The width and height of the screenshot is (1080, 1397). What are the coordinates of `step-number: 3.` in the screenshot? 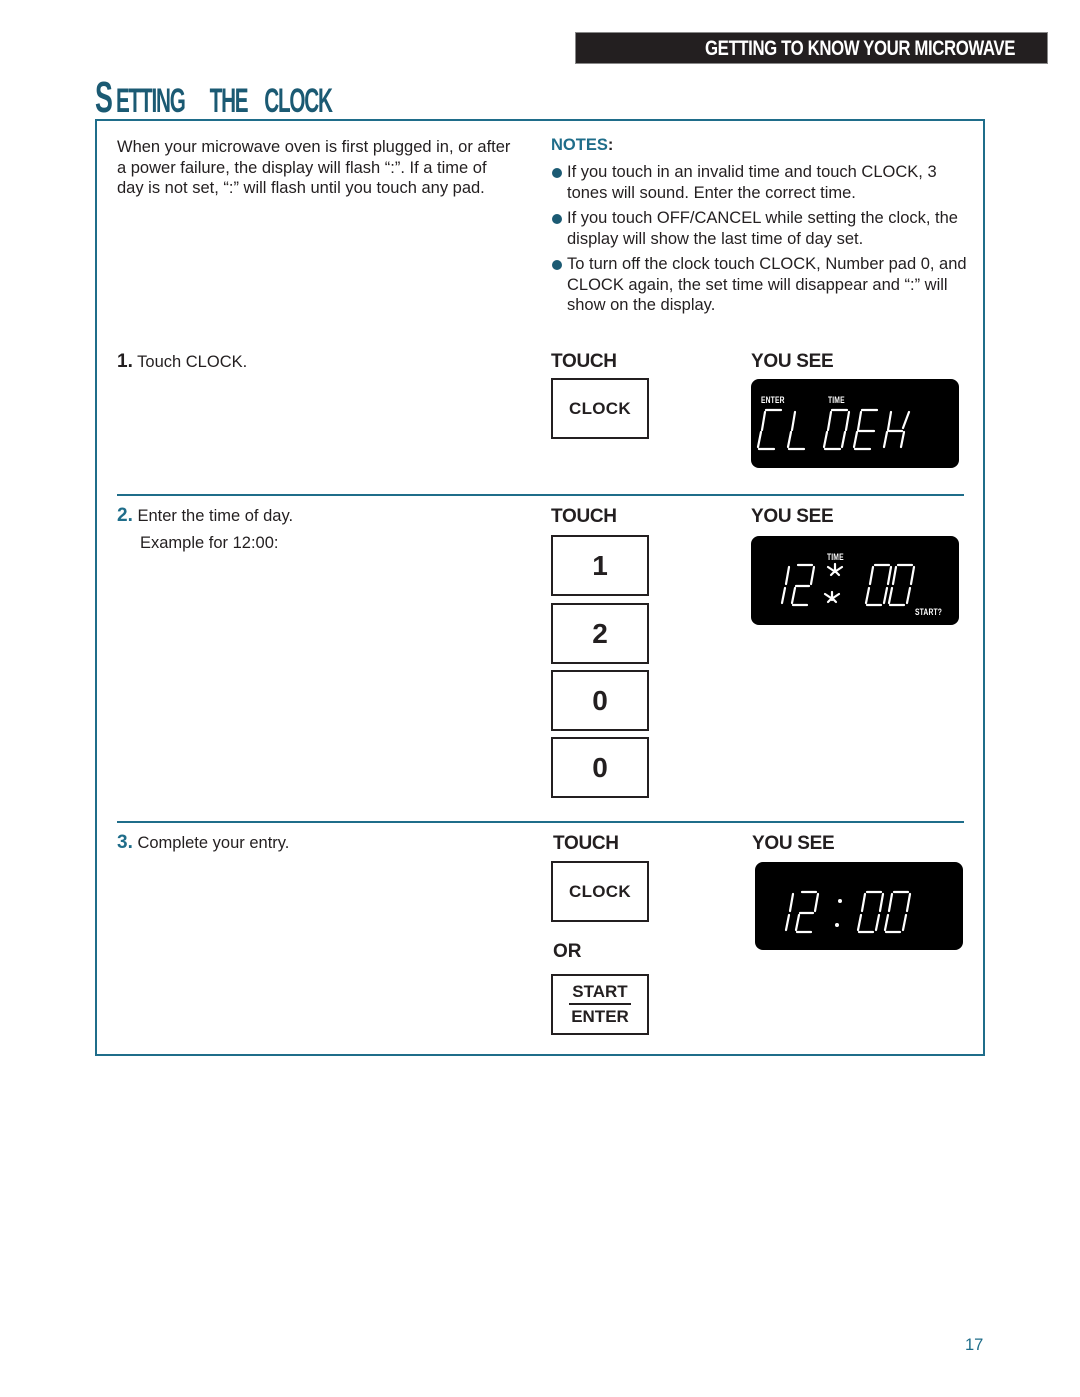 It's located at (125, 842).